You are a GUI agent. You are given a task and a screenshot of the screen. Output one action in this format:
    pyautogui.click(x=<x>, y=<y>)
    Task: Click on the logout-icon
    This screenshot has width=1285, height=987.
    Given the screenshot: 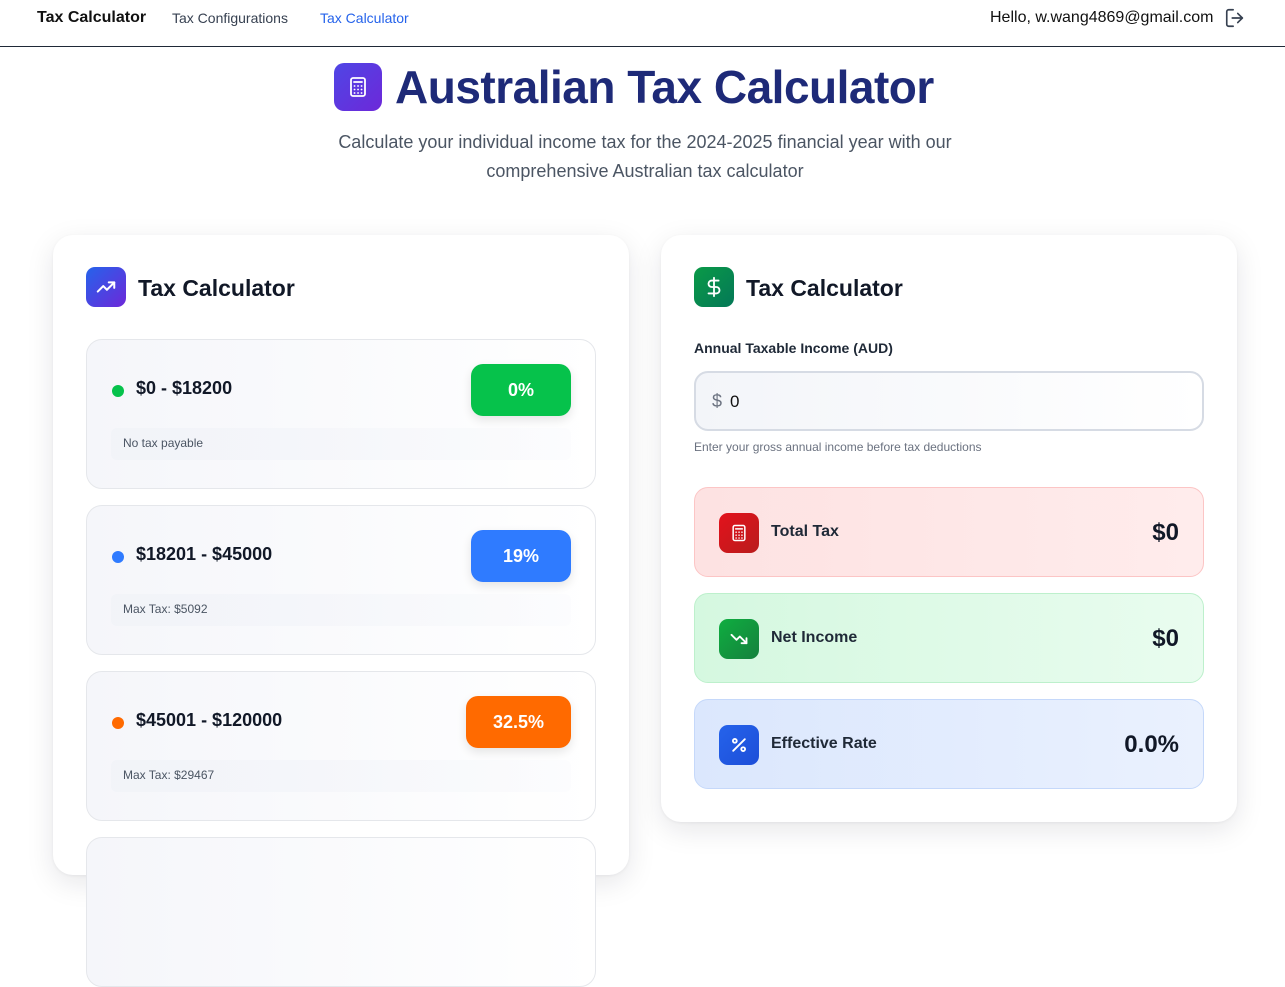 What is the action you would take?
    pyautogui.click(x=1235, y=18)
    